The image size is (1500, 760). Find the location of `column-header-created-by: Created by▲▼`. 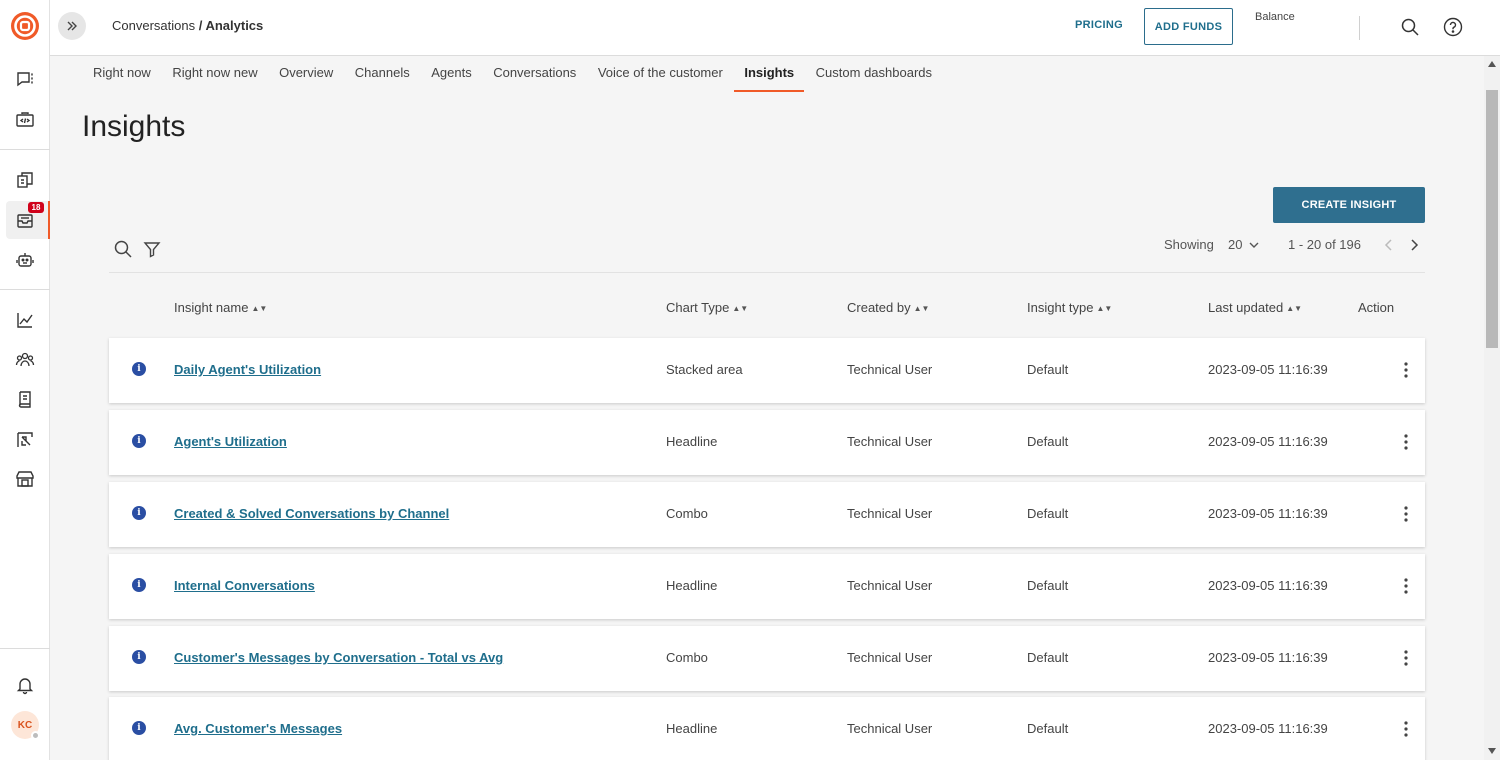

column-header-created-by: Created by▲▼ is located at coordinates (888, 307).